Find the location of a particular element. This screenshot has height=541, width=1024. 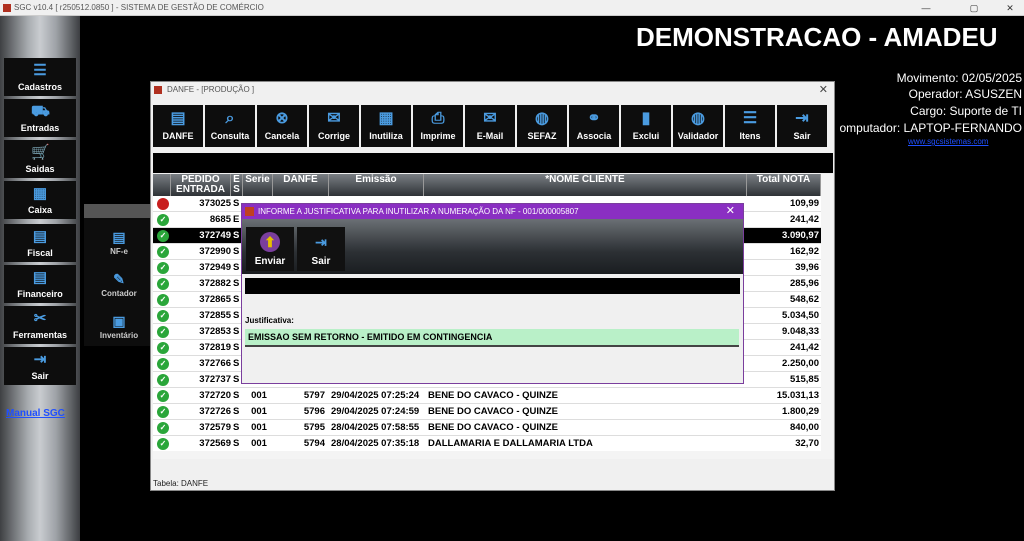

grid-vertical-scrollbar is located at coordinates (827, 316).